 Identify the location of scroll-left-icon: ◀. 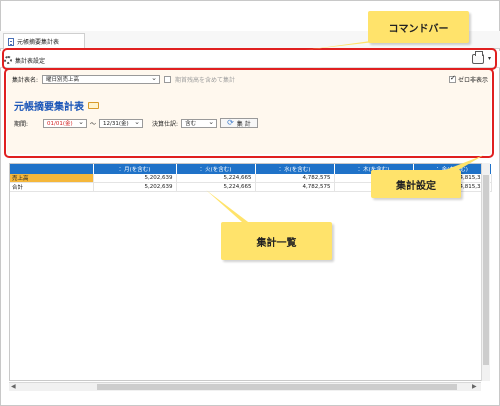
(13, 386).